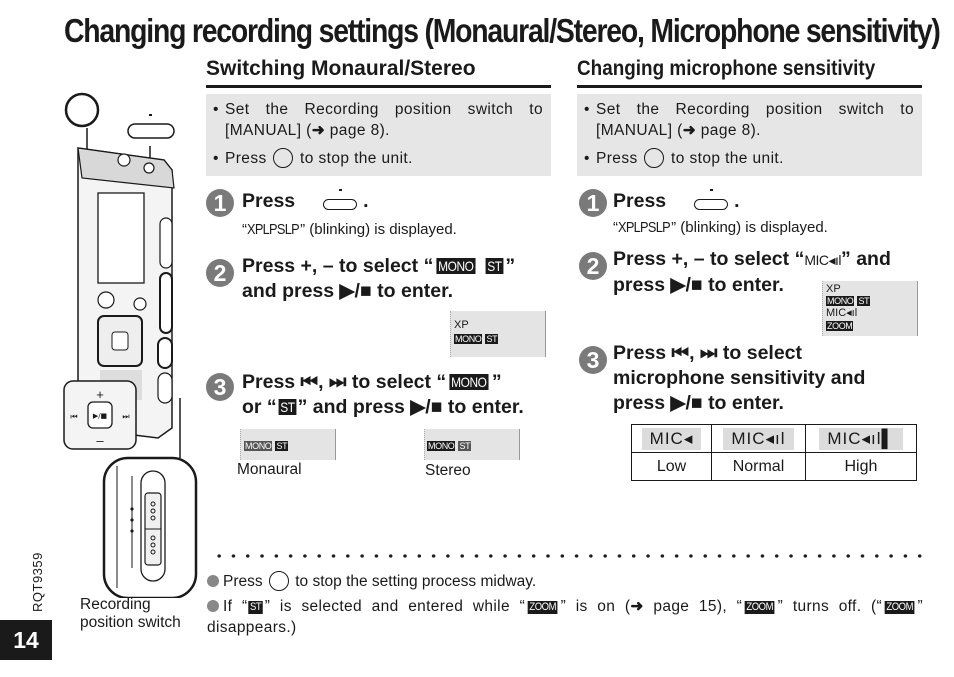  Describe the element at coordinates (100, 394) in the screenshot. I see `plus-button-icon: +` at that location.